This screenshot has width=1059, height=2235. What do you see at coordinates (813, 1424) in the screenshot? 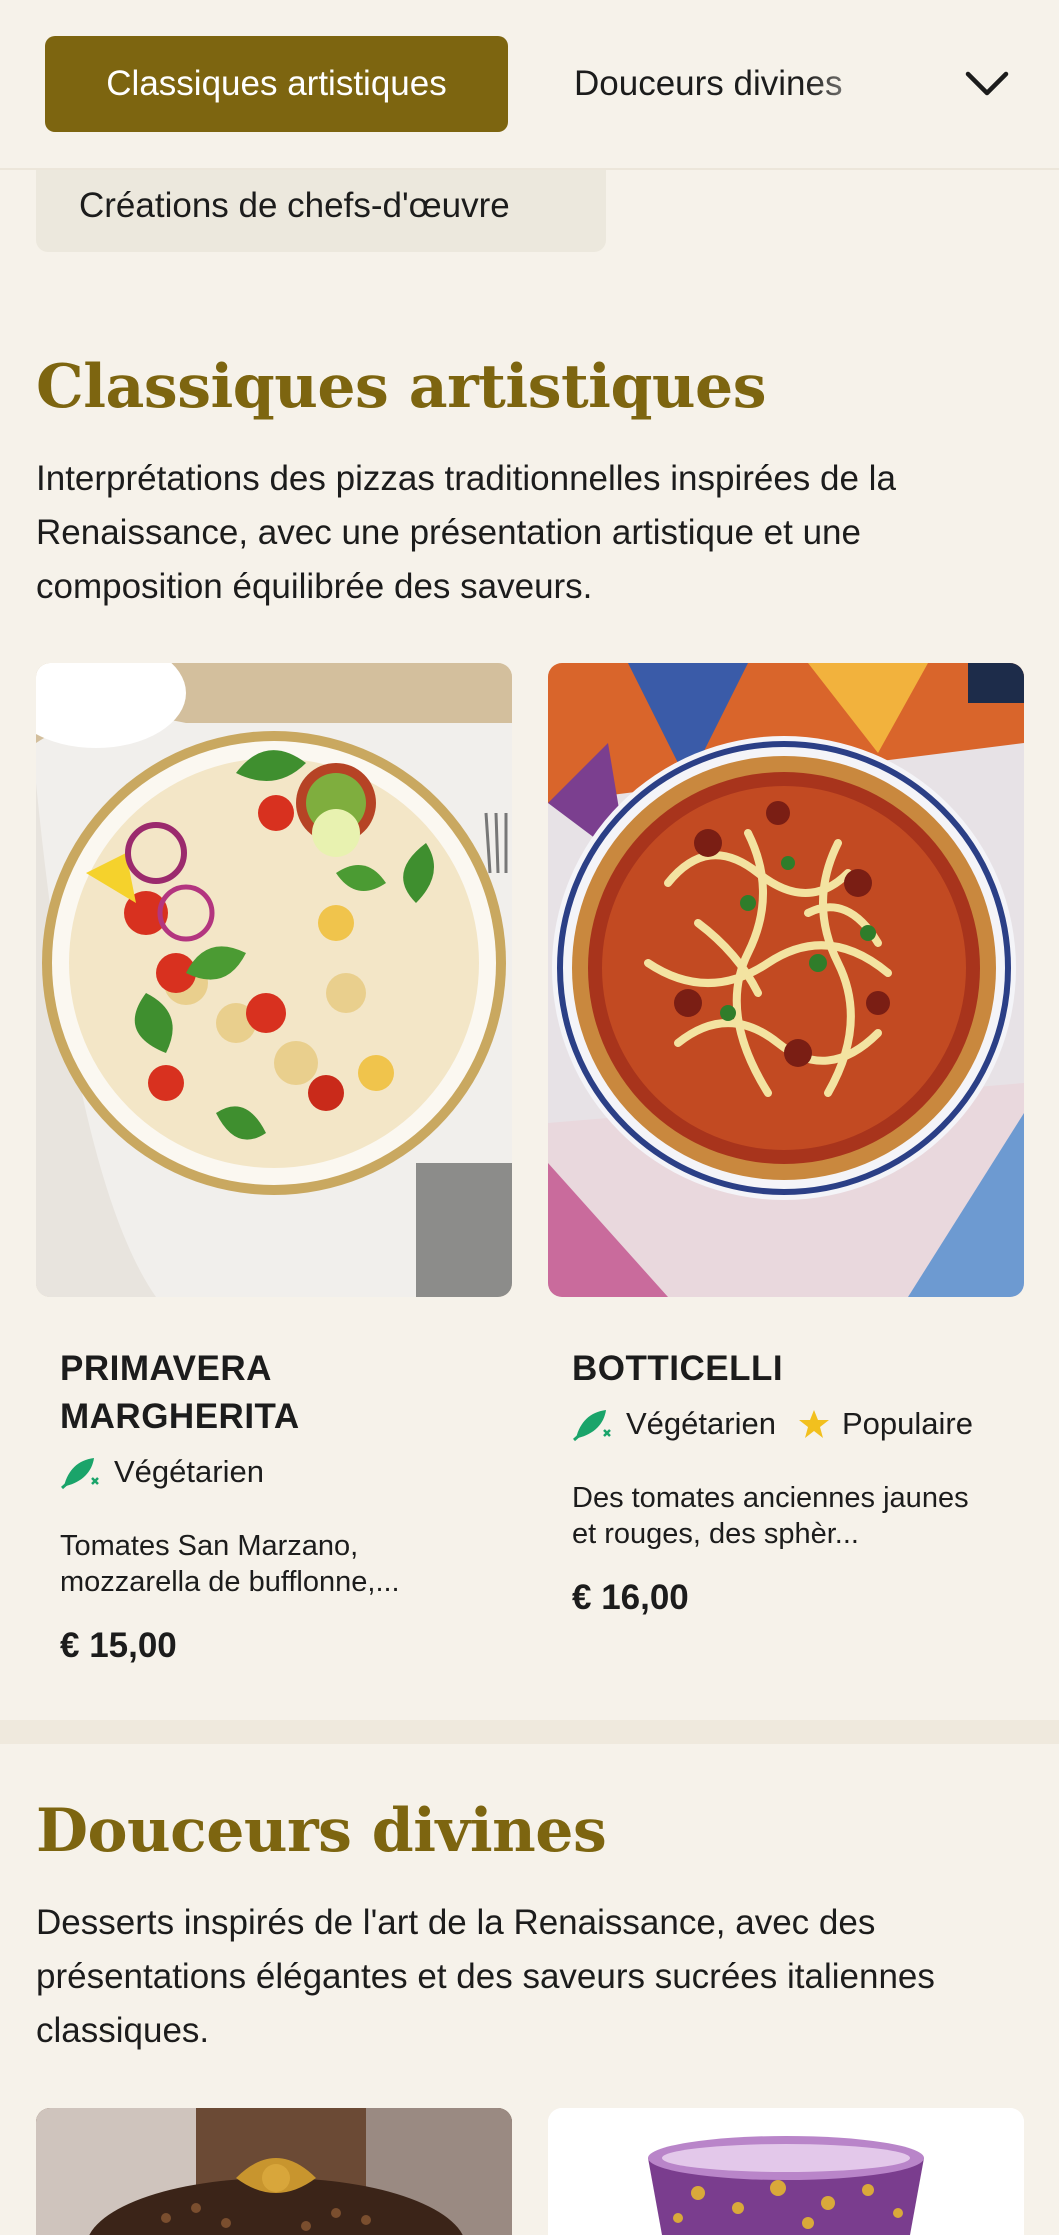
I see `star-icon` at bounding box center [813, 1424].